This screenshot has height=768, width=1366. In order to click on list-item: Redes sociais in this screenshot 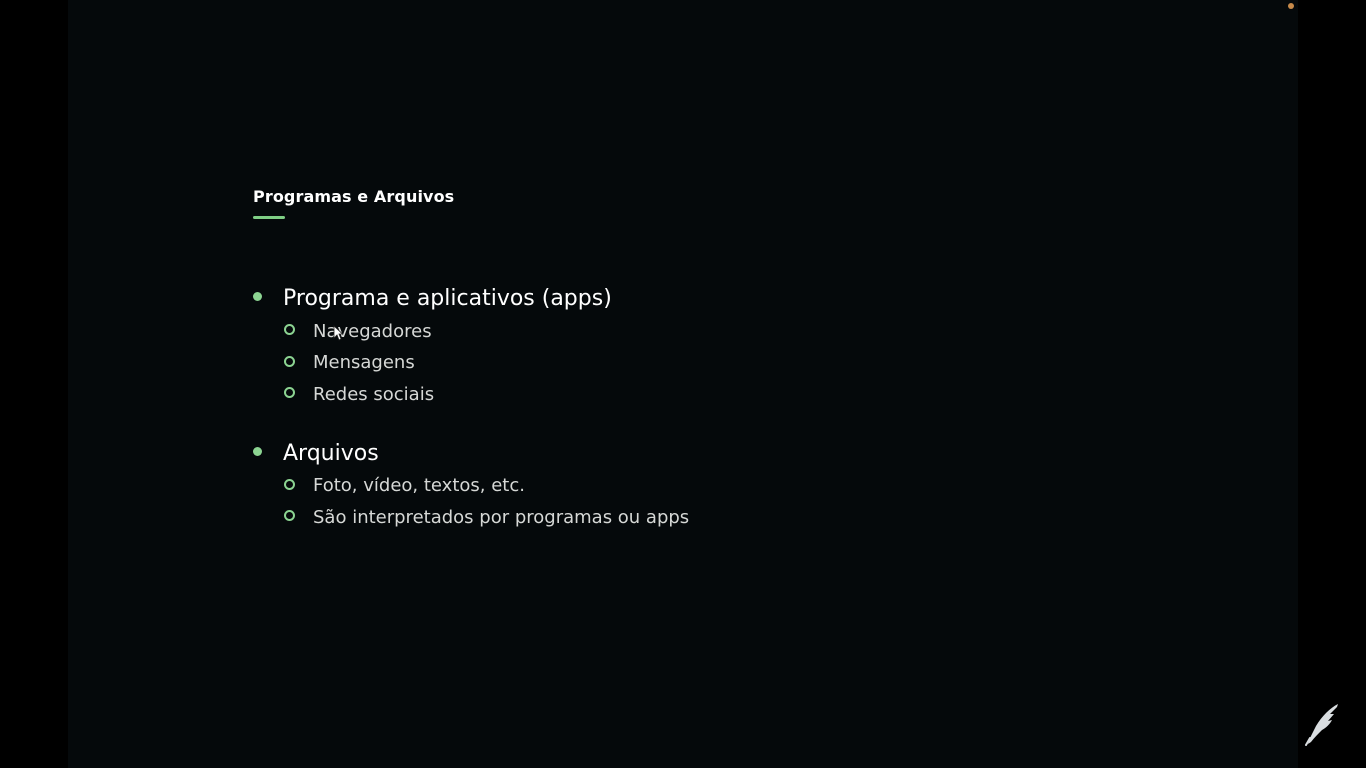, I will do `click(471, 395)`.